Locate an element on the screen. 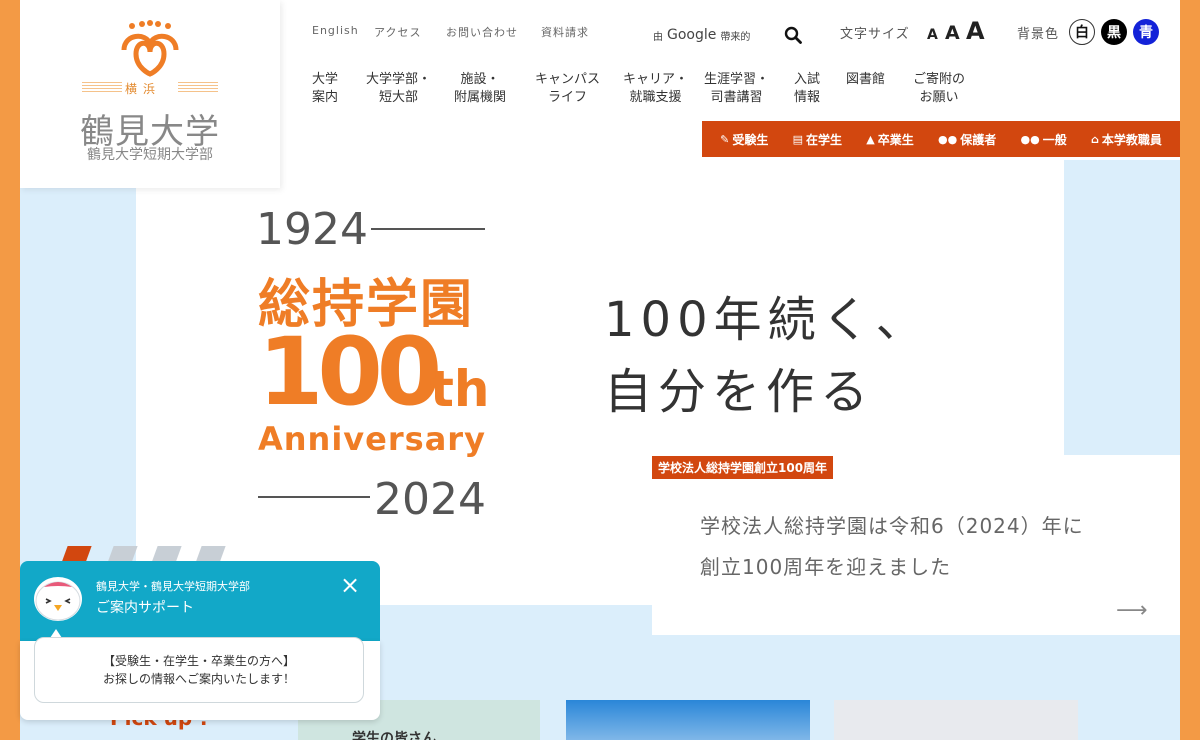 The width and height of the screenshot is (1200, 740). hero-tag: 学校法人総持学園創立100周年 is located at coordinates (743, 467).